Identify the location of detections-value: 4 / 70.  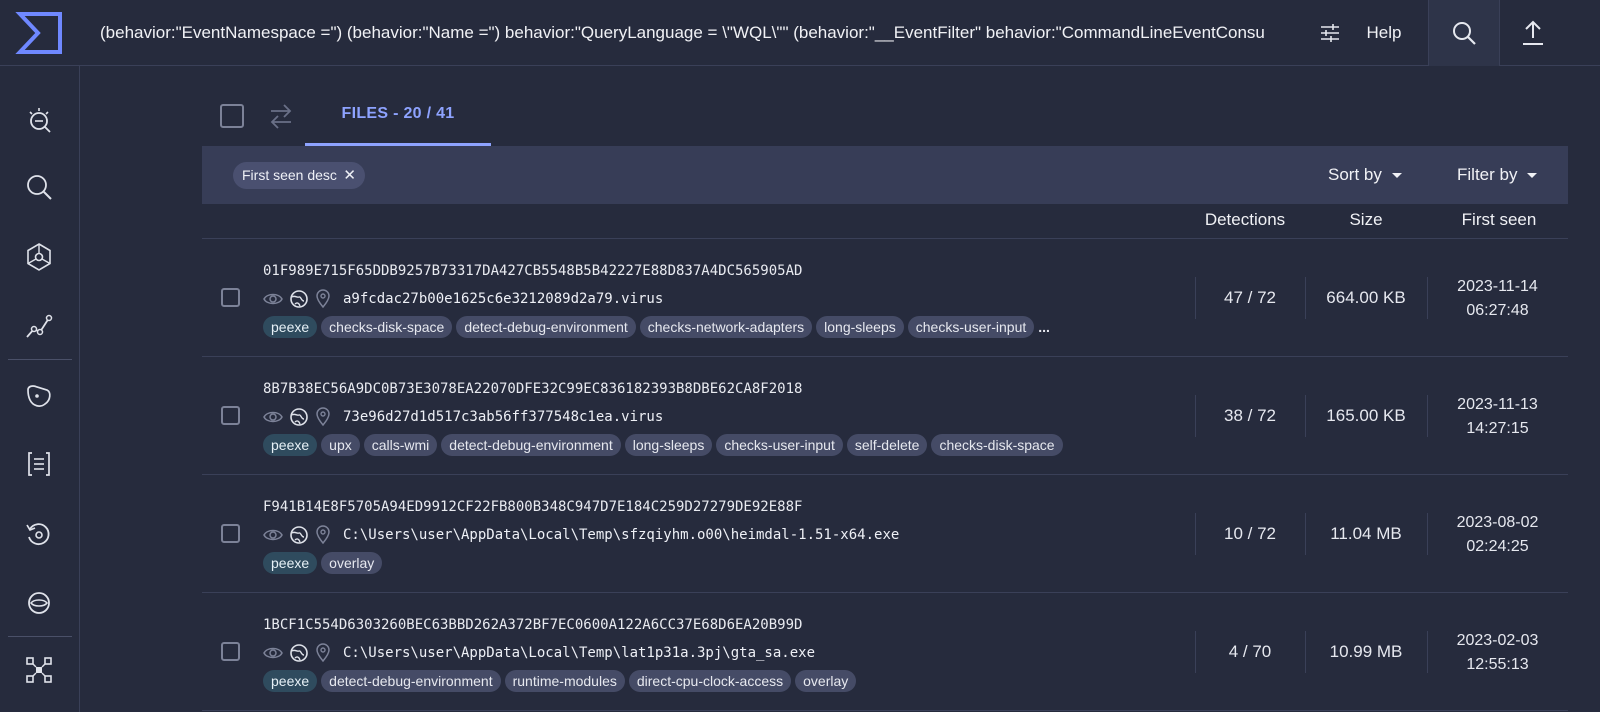
(1250, 651).